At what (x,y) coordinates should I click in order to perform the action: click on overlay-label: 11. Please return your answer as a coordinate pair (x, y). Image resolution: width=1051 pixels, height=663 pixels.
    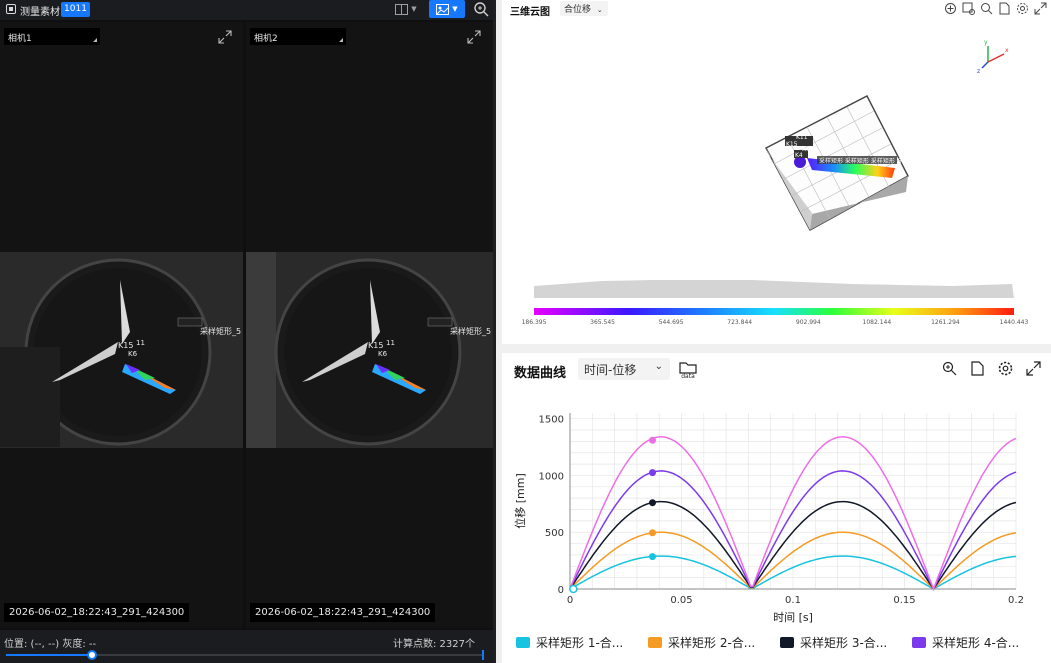
    Looking at the image, I should click on (140, 343).